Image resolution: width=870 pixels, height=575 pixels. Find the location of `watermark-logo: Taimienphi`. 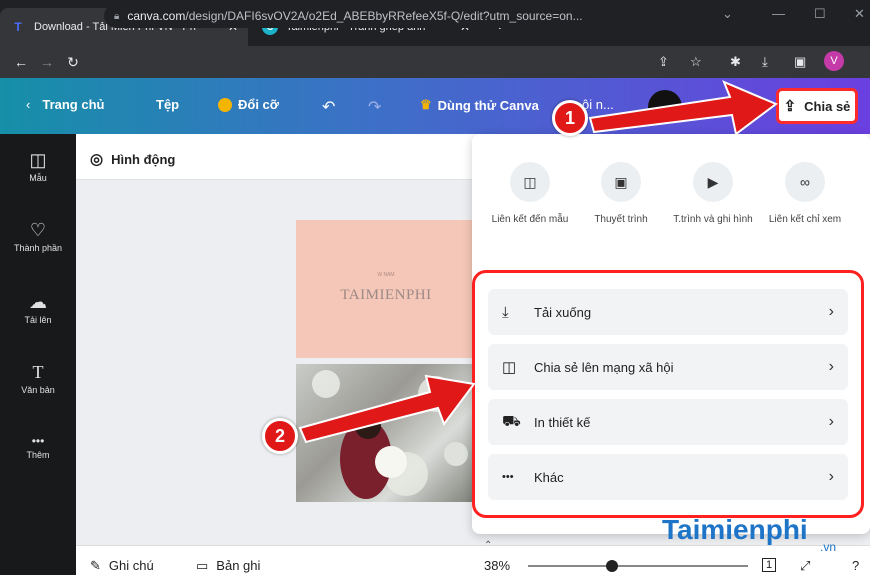

watermark-logo: Taimienphi is located at coordinates (735, 529).